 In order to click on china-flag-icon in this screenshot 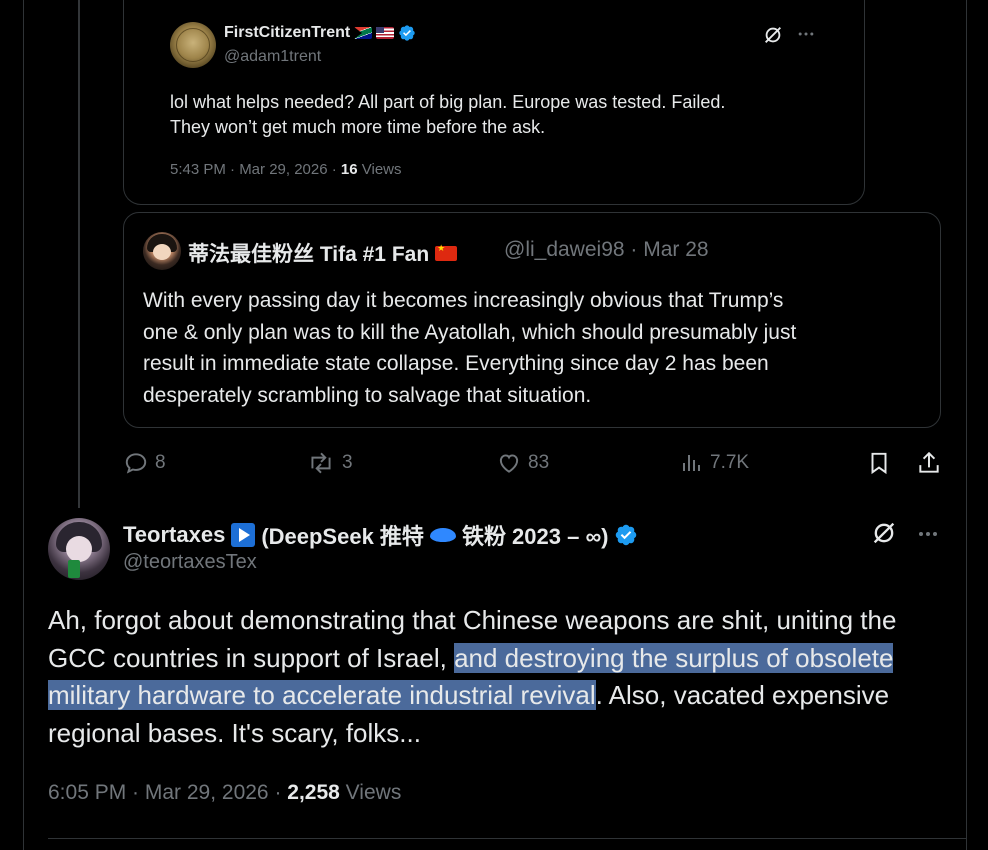, I will do `click(446, 252)`.